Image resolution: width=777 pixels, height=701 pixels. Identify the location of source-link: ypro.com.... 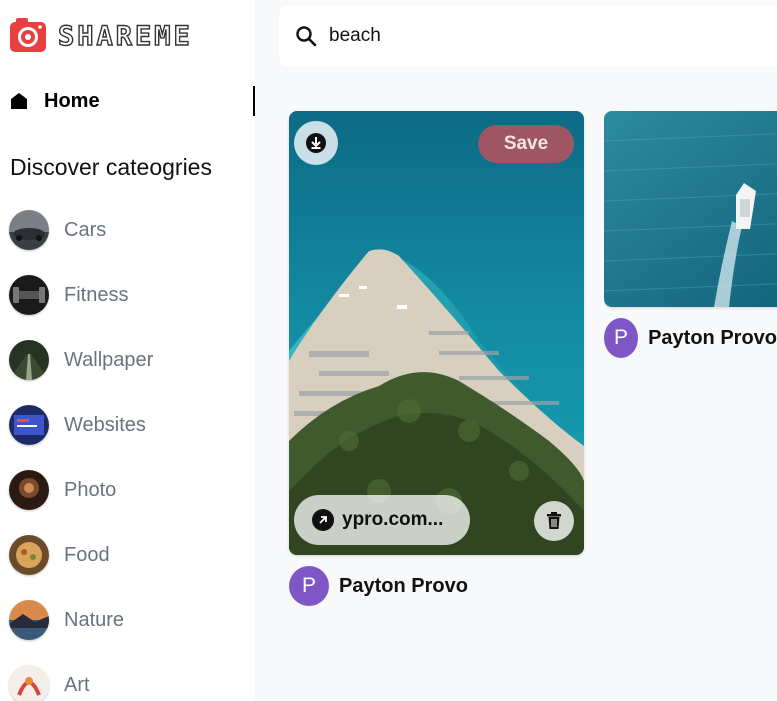
(382, 520).